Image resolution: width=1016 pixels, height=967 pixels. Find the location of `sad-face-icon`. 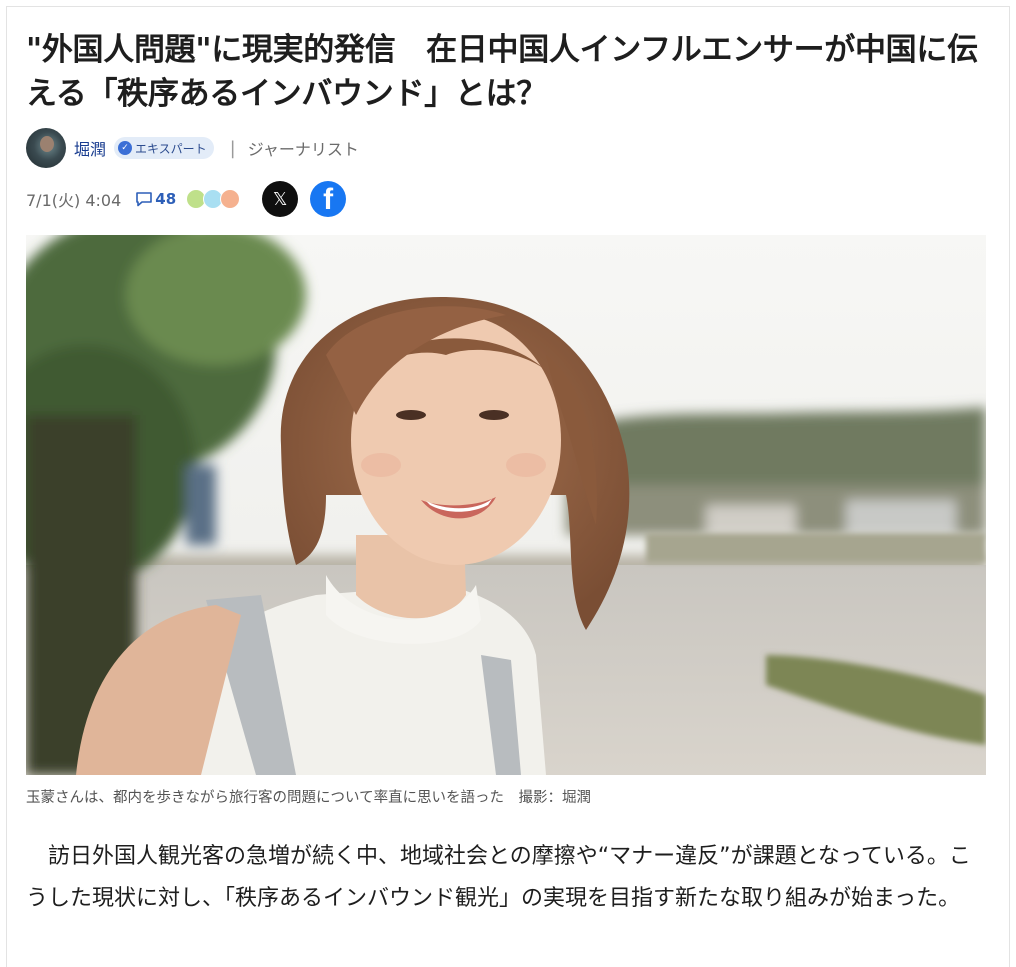

sad-face-icon is located at coordinates (230, 199).